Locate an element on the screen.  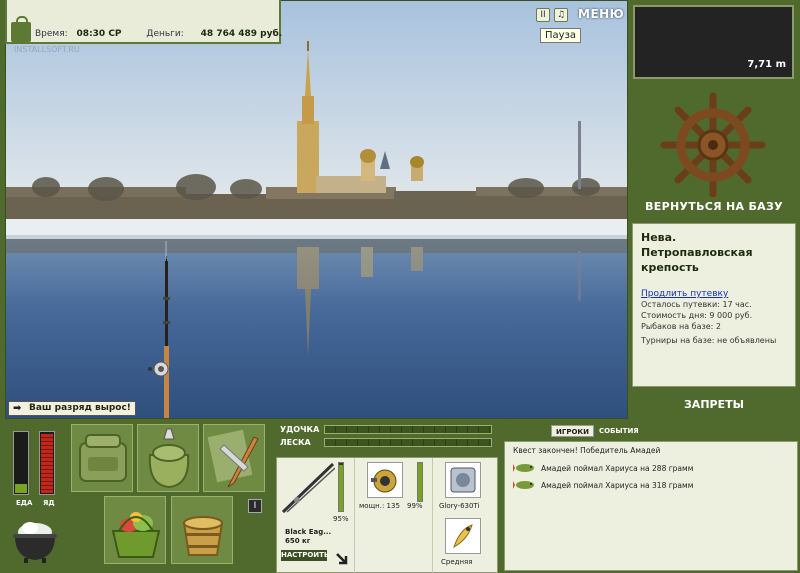
time-label: Время: is located at coordinates (51, 34).